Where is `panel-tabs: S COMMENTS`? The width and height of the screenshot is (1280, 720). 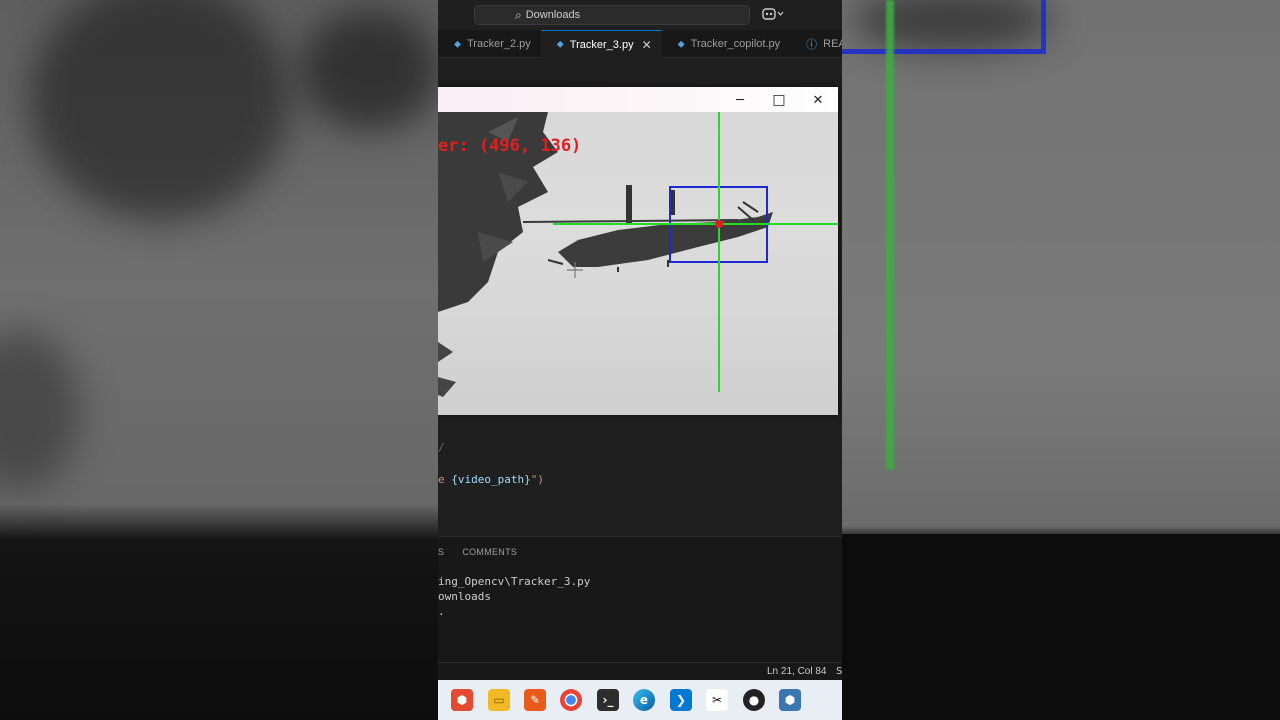
panel-tabs: S COMMENTS is located at coordinates (486, 552).